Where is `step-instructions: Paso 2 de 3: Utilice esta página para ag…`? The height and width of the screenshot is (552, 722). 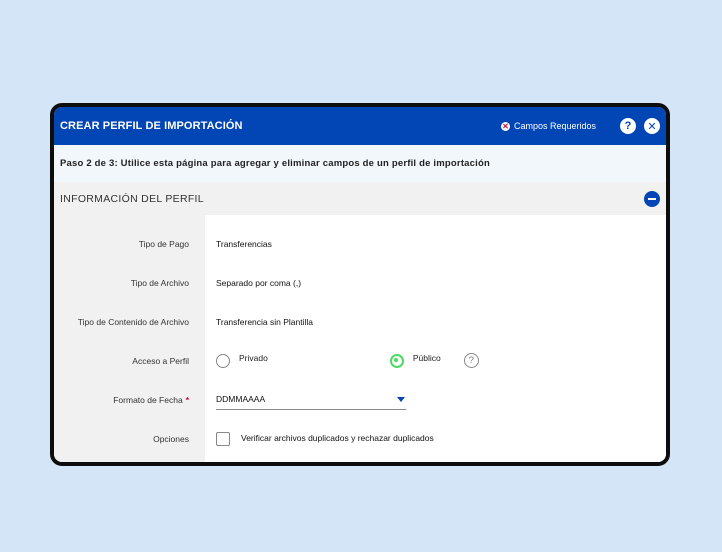
step-instructions: Paso 2 de 3: Utilice esta página para ag… is located at coordinates (360, 163).